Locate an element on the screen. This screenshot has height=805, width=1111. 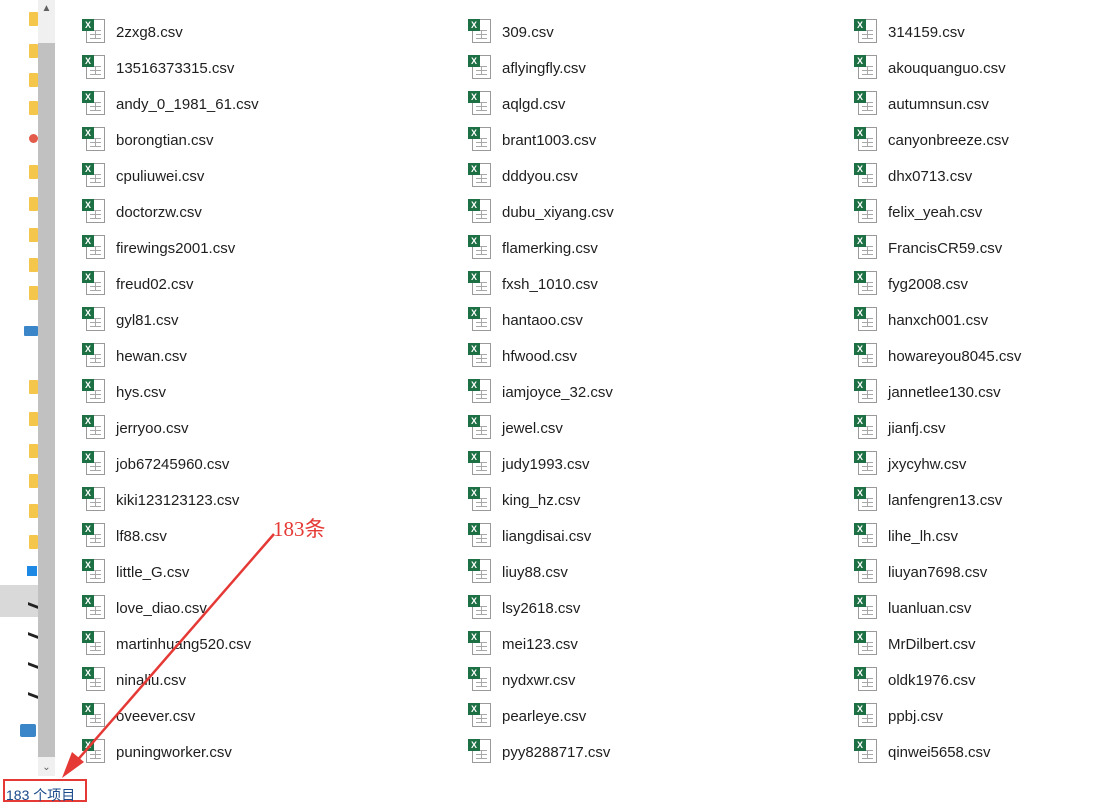
file-item: Xhowareyou8045.csv is located at coordinates (981, 356).